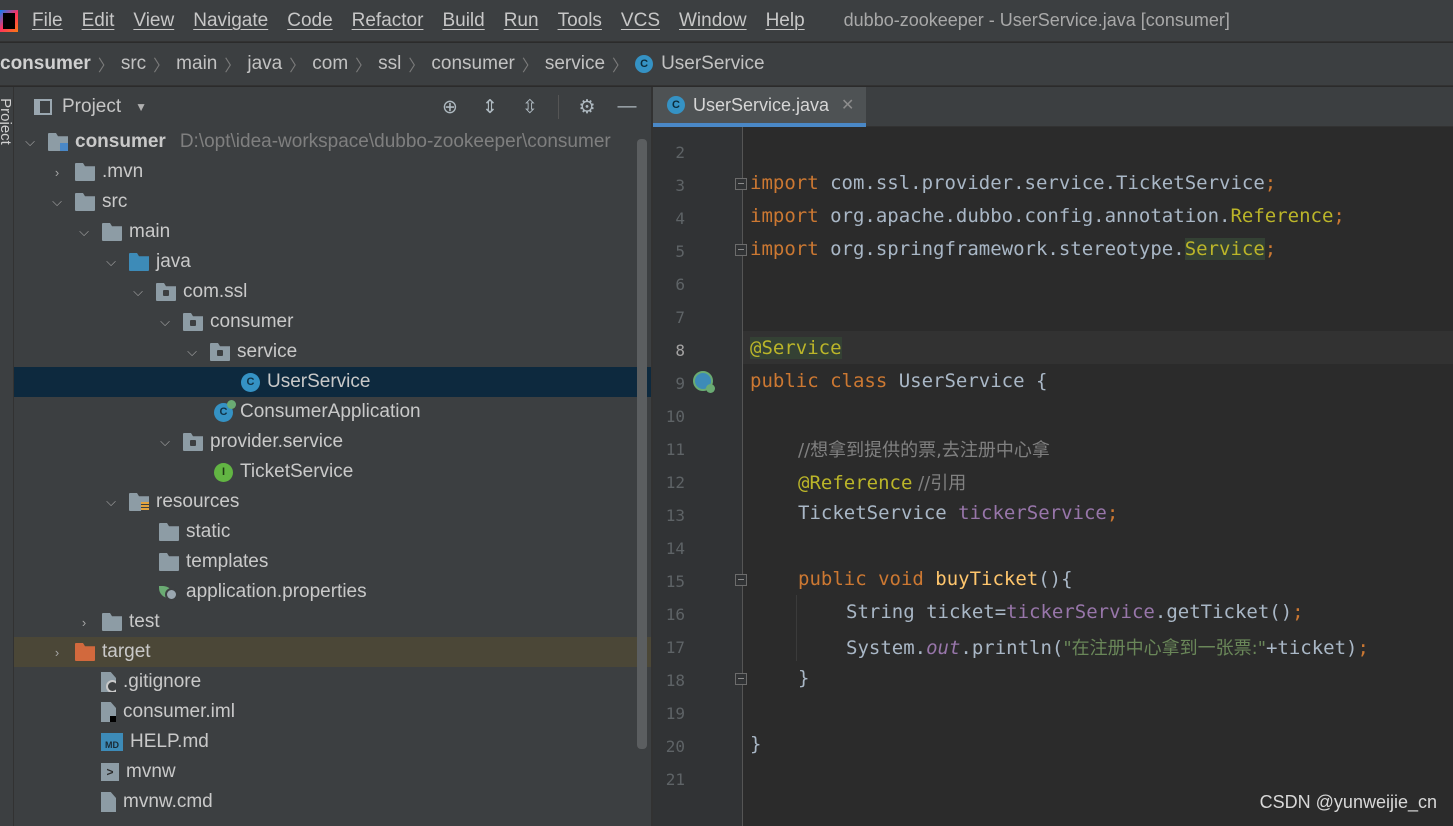 The image size is (1453, 826). What do you see at coordinates (785, 21) in the screenshot?
I see `menu-help: Help` at bounding box center [785, 21].